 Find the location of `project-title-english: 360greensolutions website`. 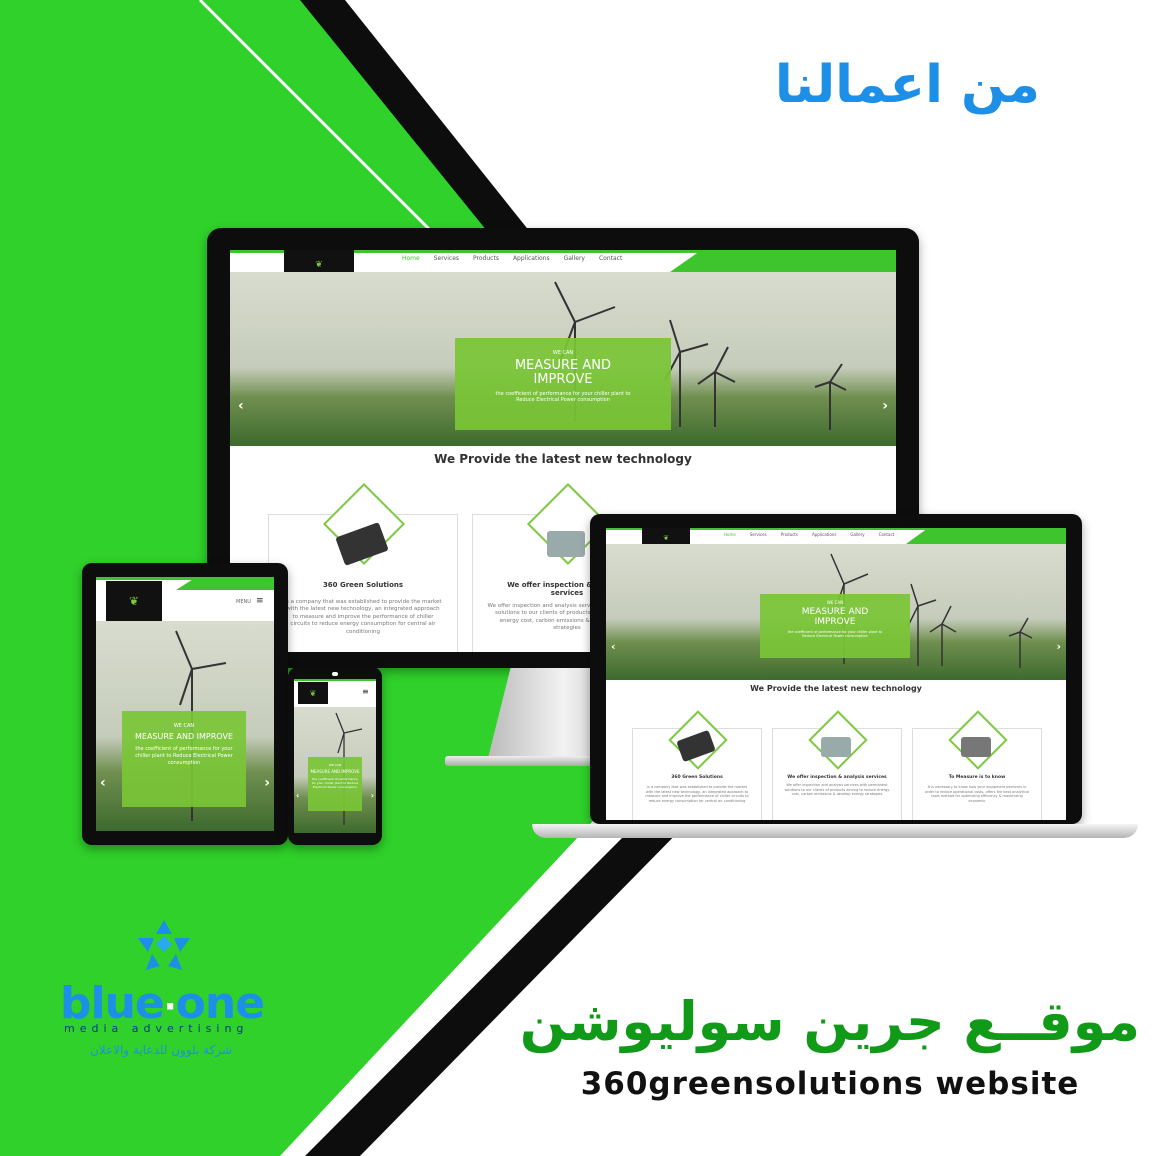

project-title-english: 360greensolutions website is located at coordinates (830, 1084).